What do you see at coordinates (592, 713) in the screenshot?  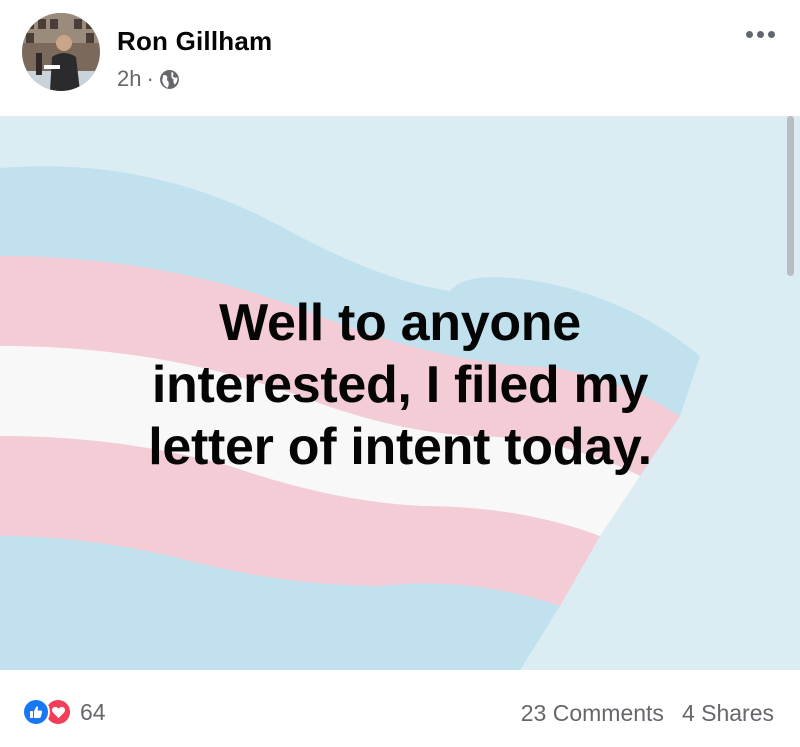 I see `comments-count-link: 23 Comments` at bounding box center [592, 713].